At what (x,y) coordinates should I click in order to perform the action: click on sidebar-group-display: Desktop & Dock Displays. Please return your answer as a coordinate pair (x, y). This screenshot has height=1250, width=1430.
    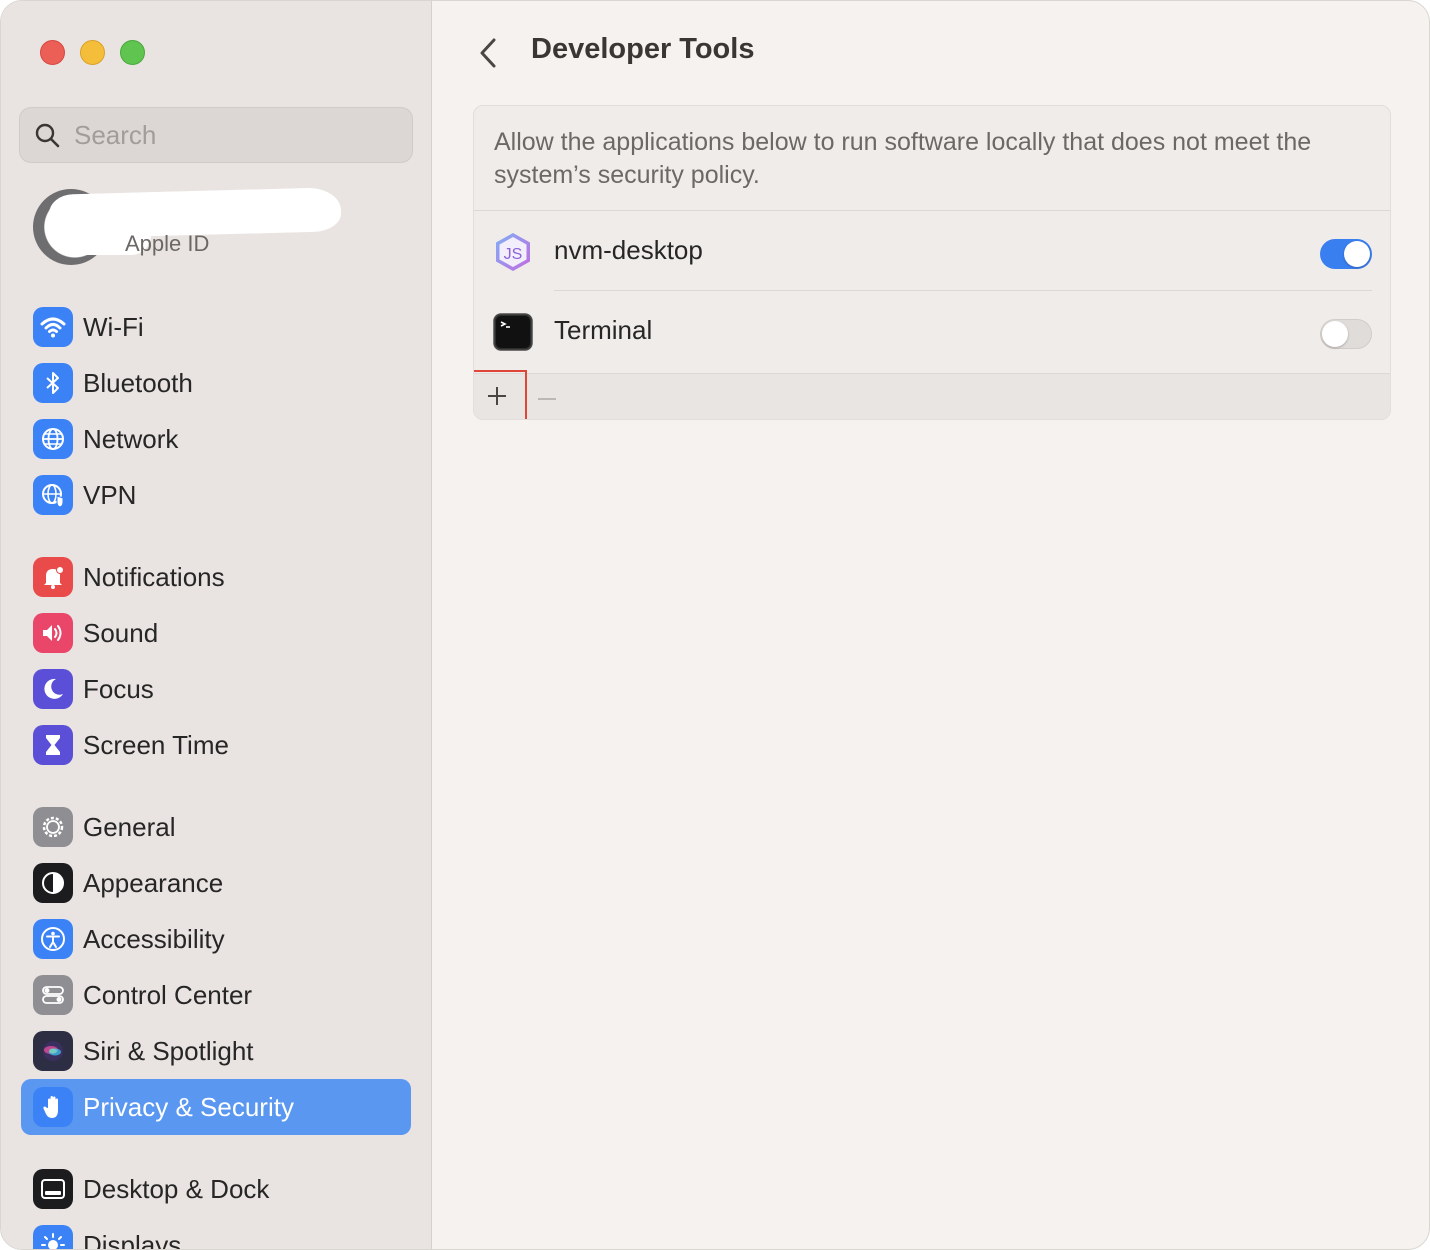
    Looking at the image, I should click on (216, 1205).